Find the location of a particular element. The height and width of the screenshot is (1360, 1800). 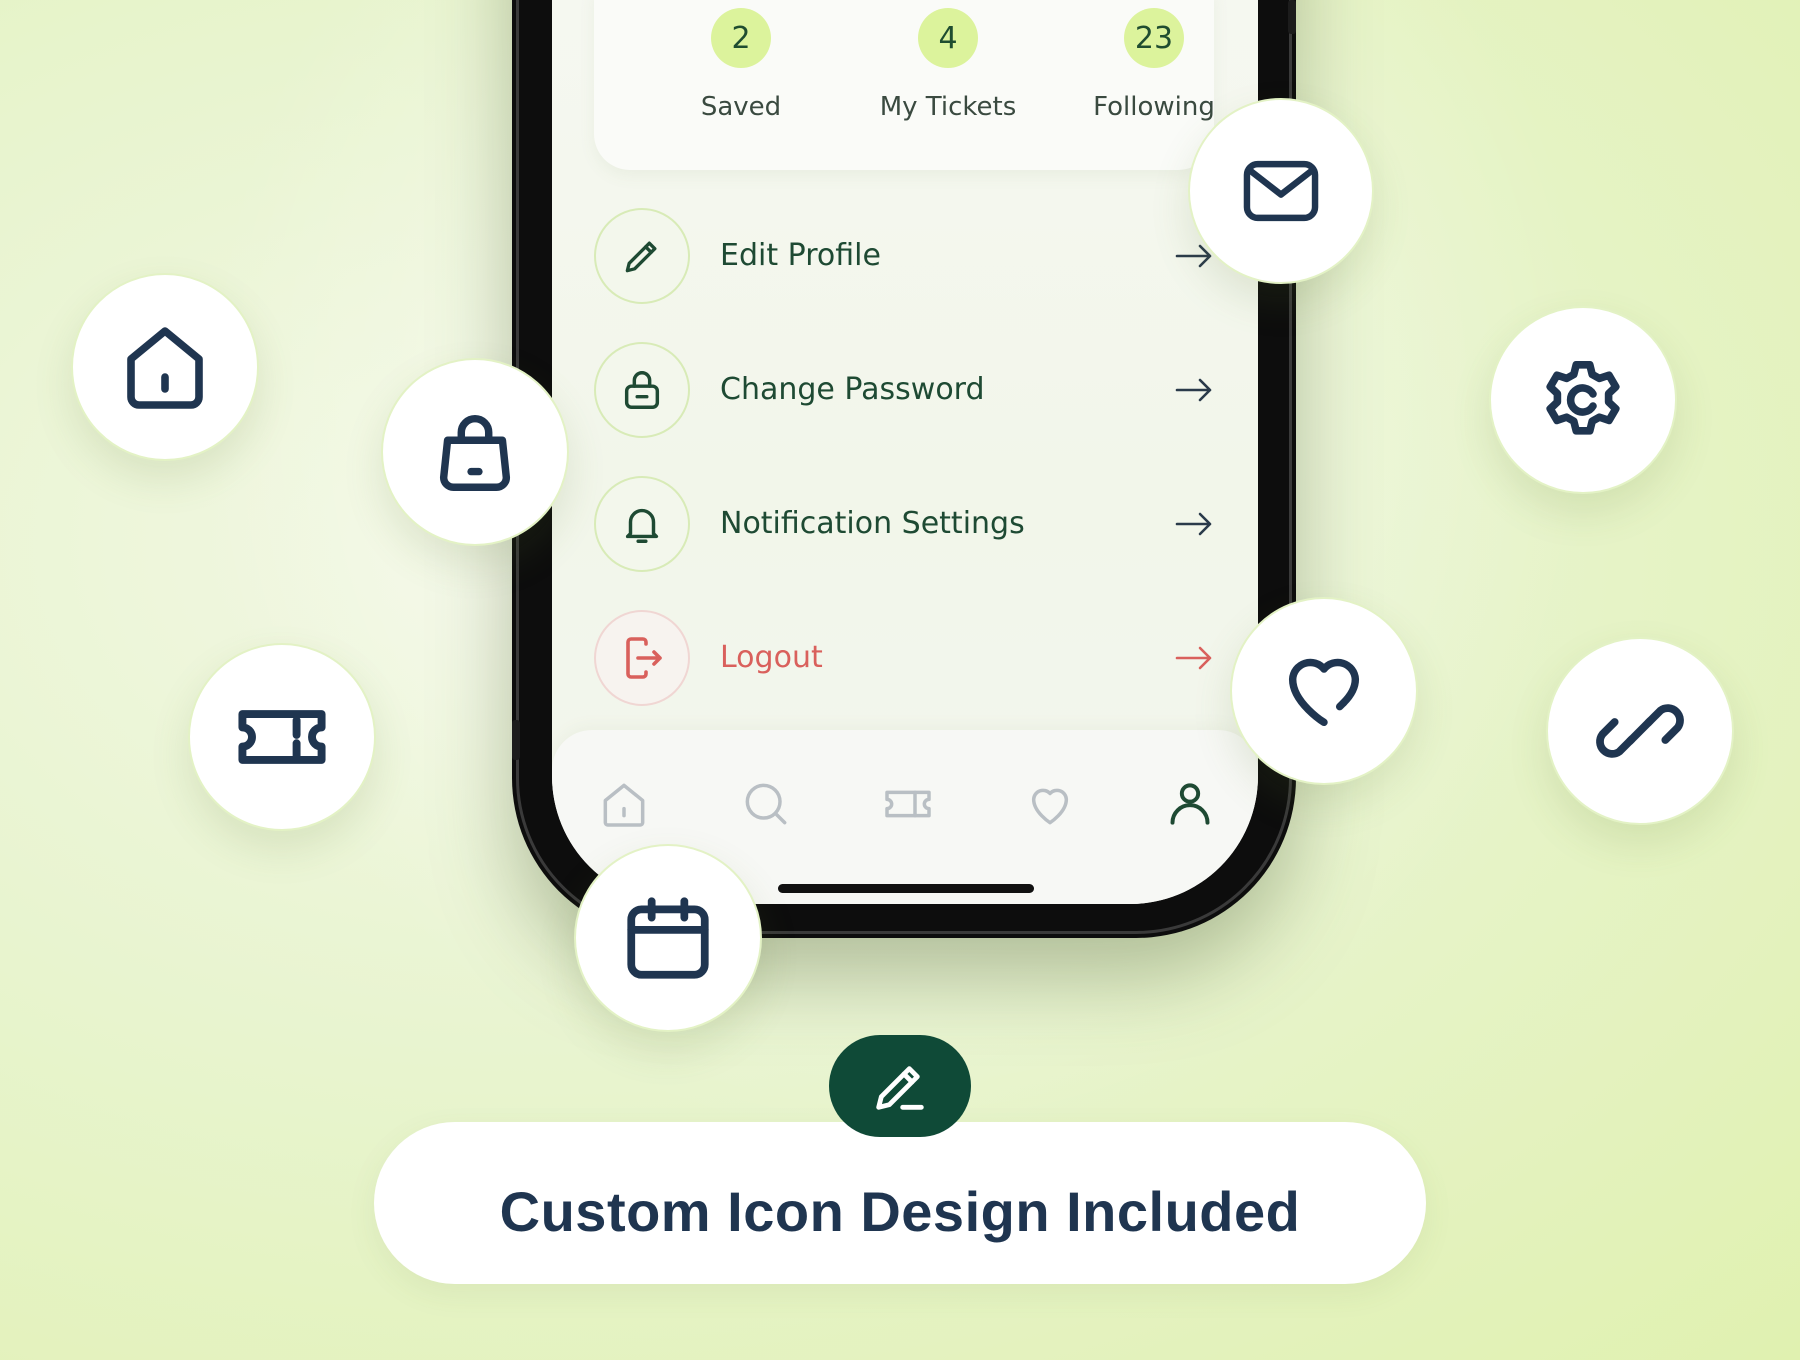

heart-icon is located at coordinates (1324, 692).